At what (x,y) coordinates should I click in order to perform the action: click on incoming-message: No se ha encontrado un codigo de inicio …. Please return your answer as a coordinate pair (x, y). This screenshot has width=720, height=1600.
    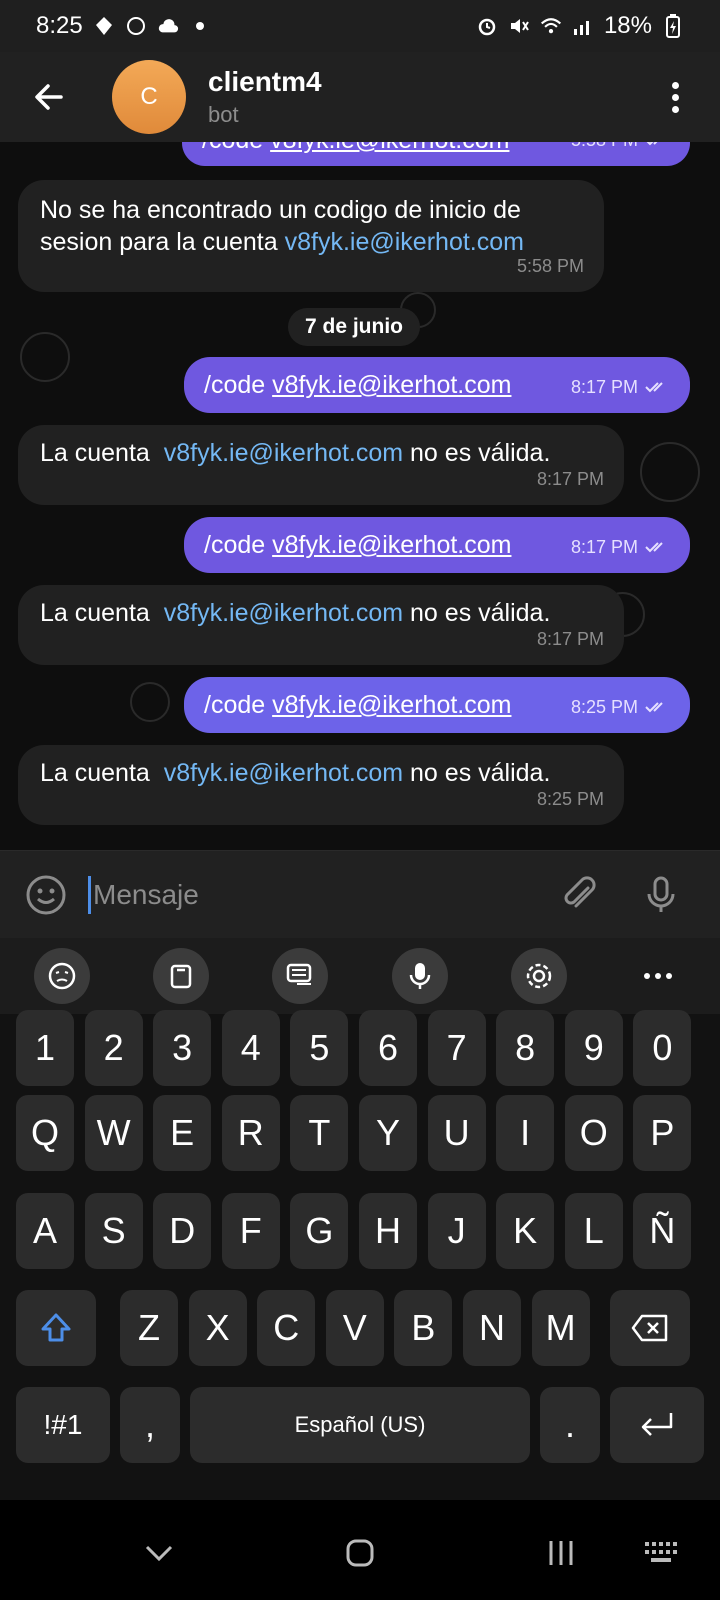
    Looking at the image, I should click on (311, 236).